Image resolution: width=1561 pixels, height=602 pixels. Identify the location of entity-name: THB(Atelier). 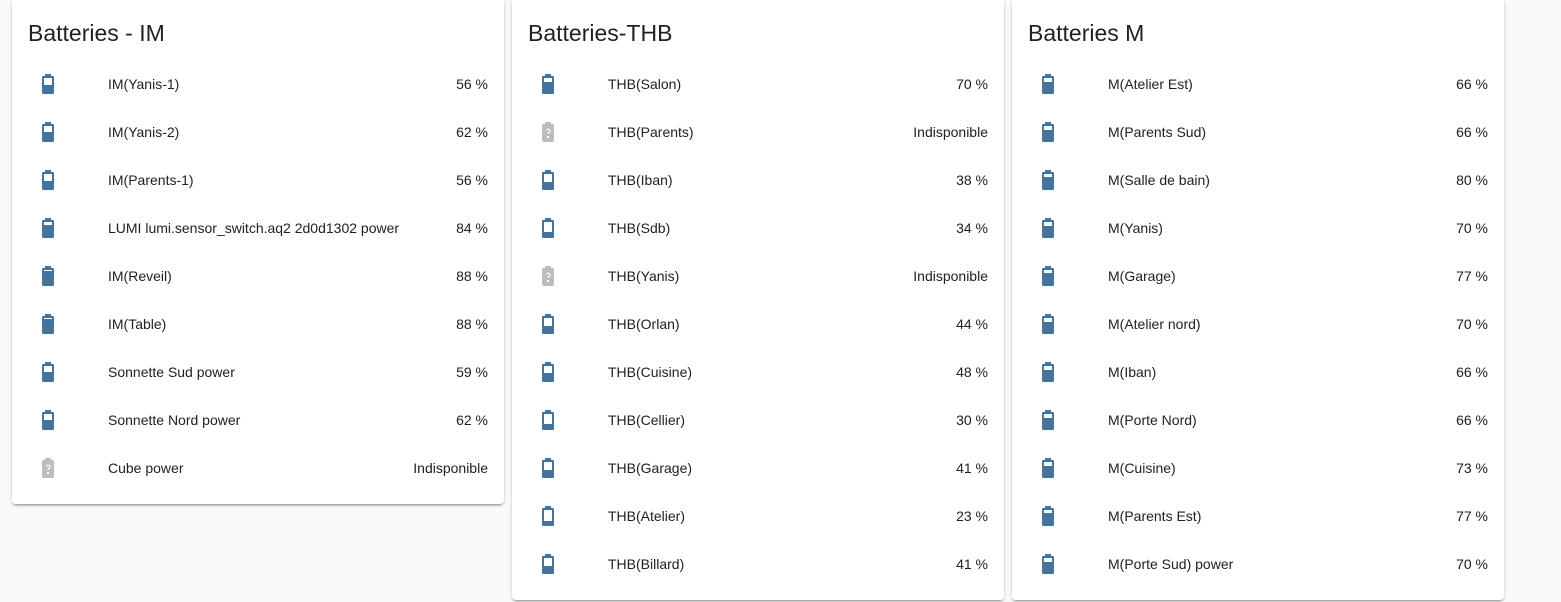
(647, 516).